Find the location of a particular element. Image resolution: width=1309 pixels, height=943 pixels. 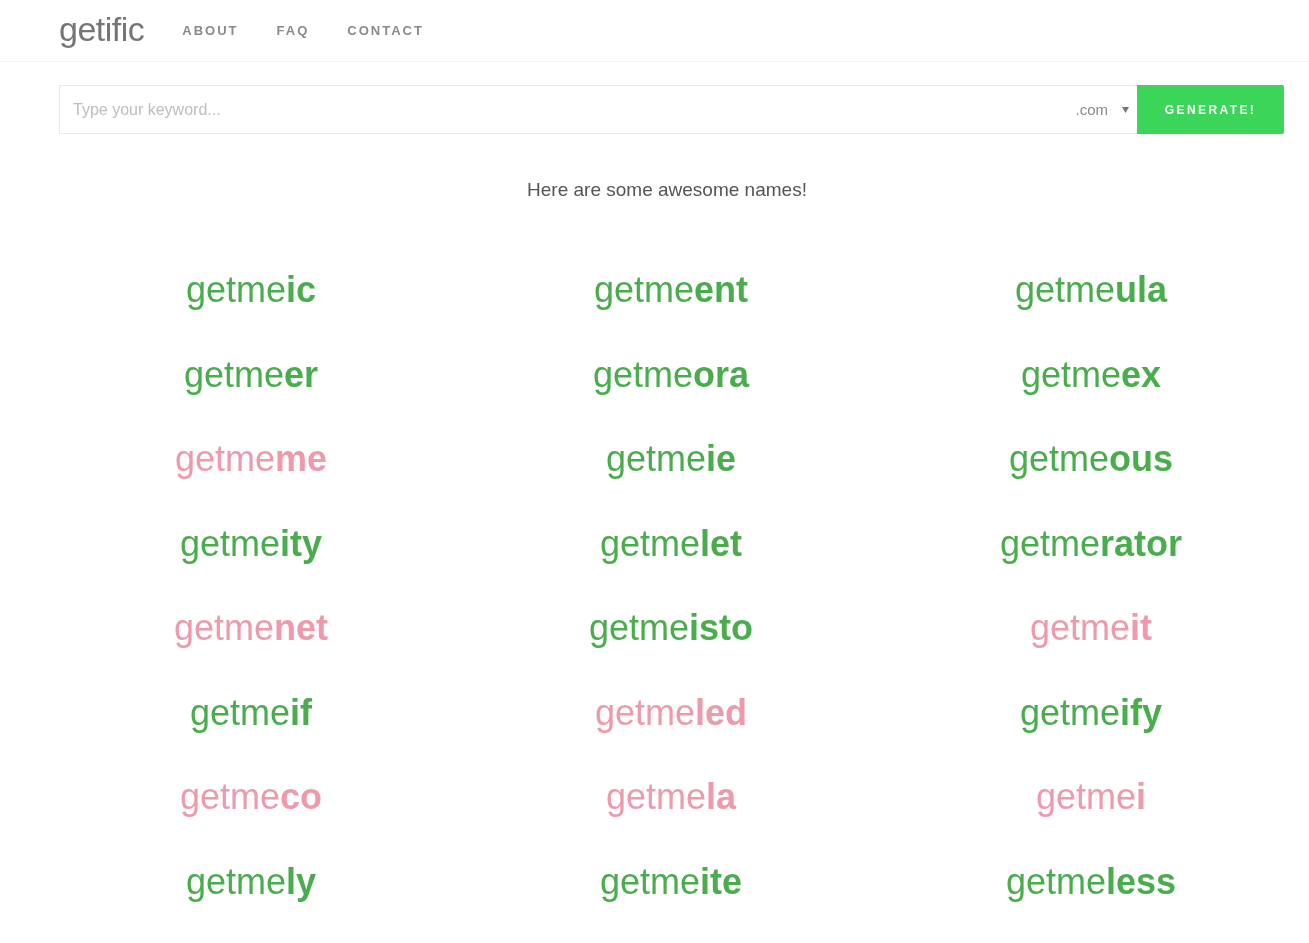

caret-icon is located at coordinates (1125, 109).